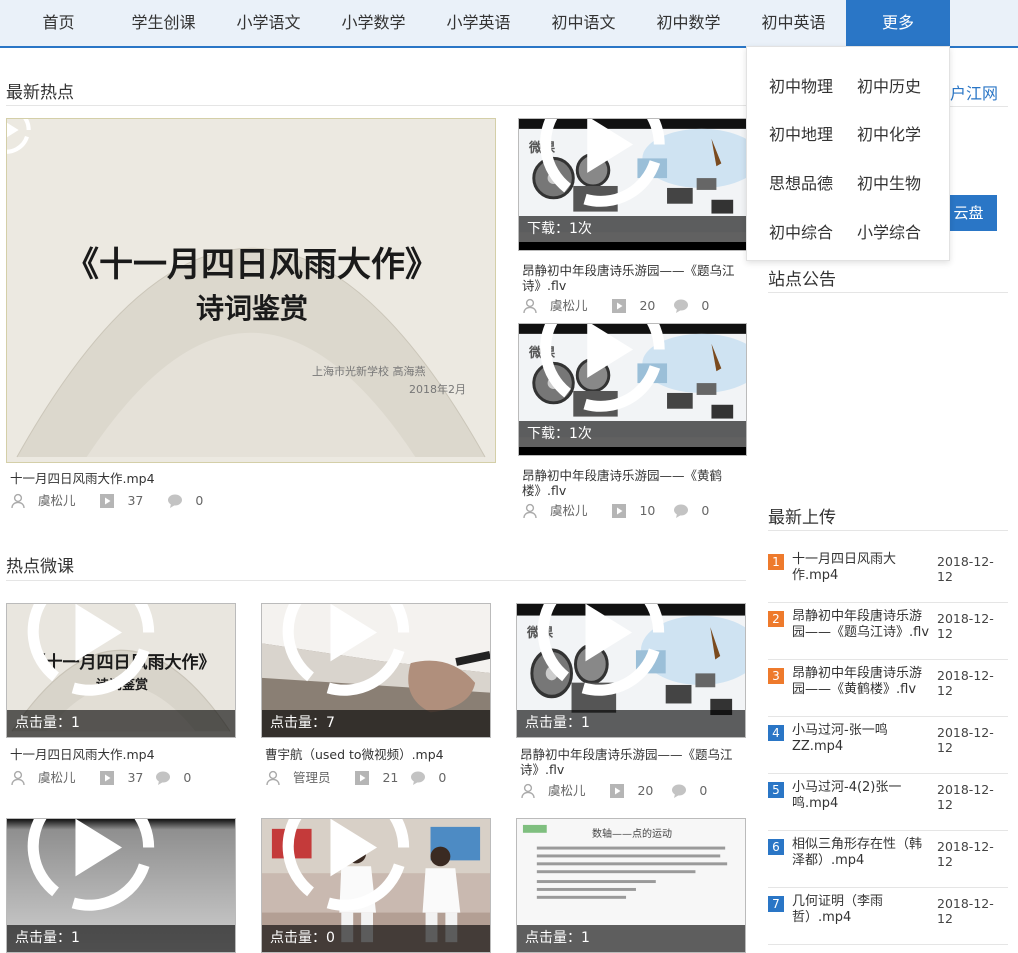  What do you see at coordinates (897, 231) in the screenshot?
I see `dropdown-item-primary-general: 小学综合` at bounding box center [897, 231].